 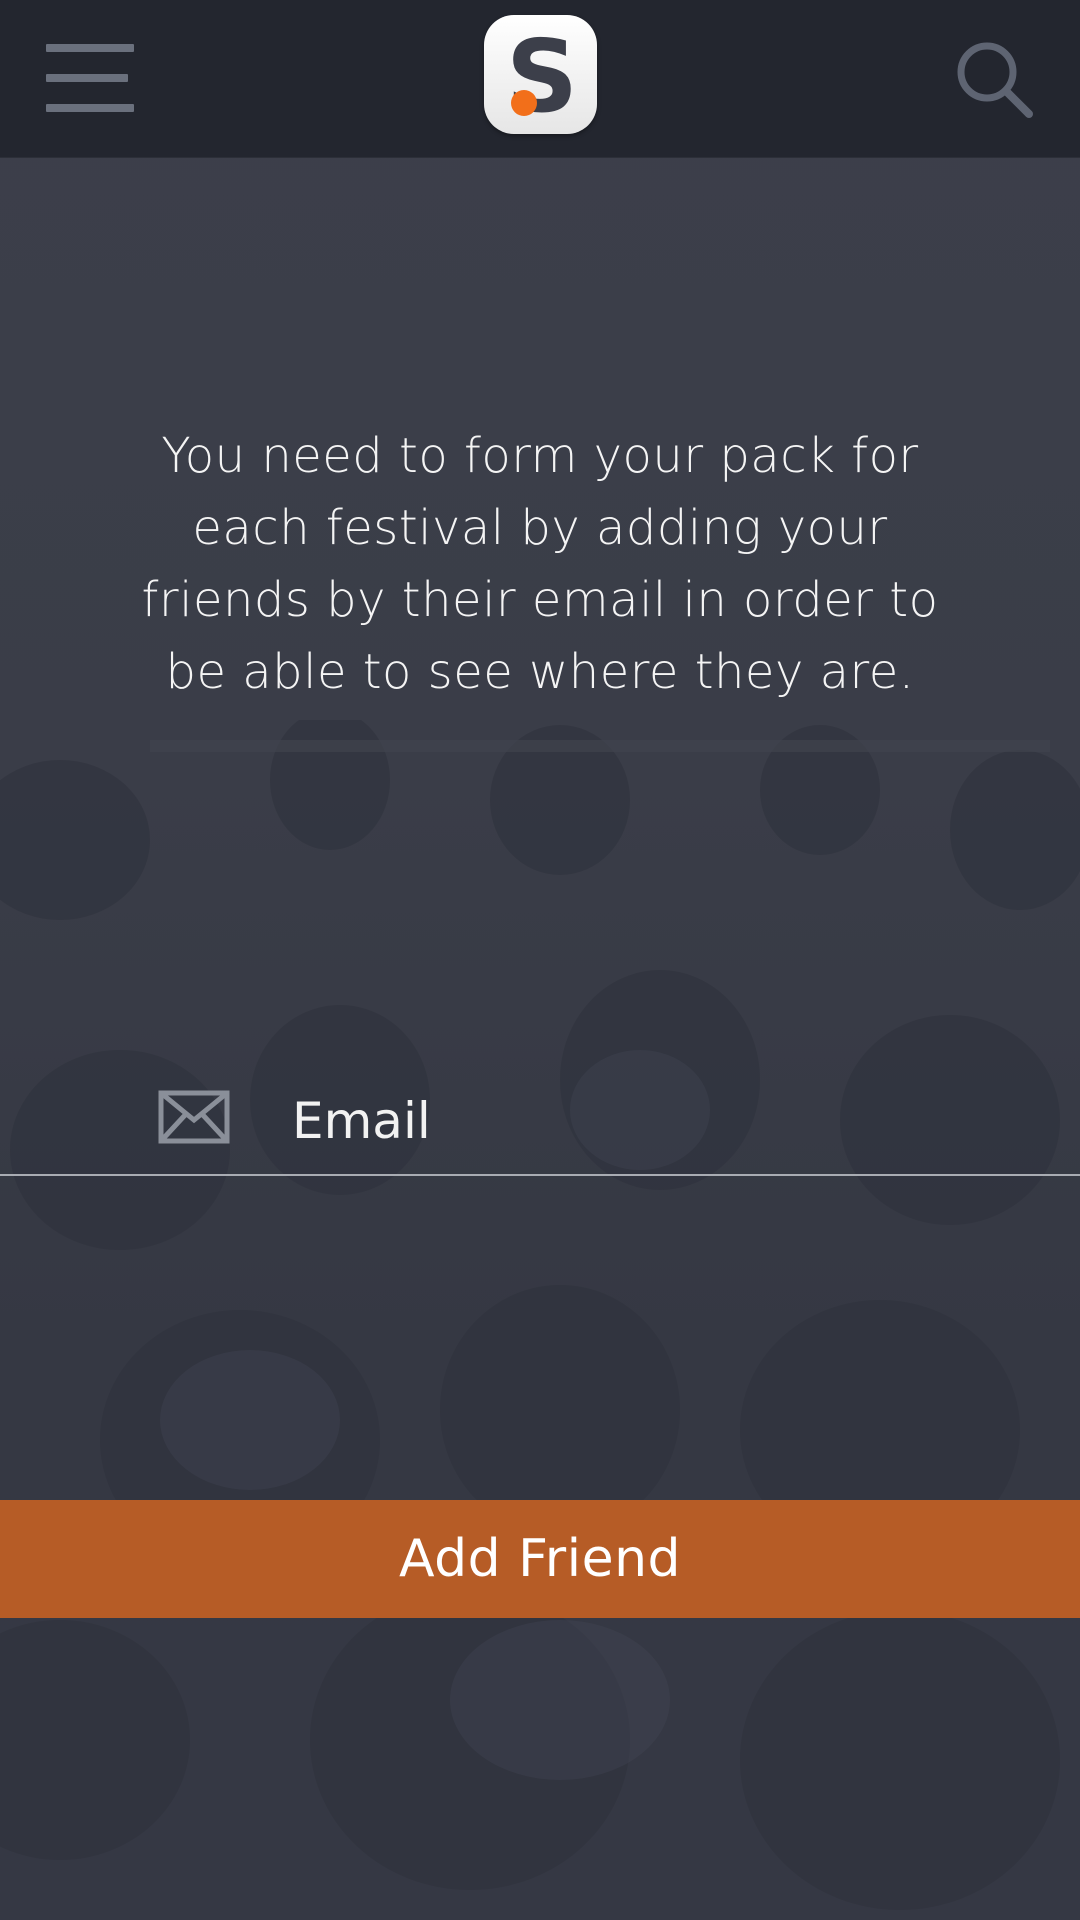 What do you see at coordinates (995, 80) in the screenshot?
I see `magnifier-icon` at bounding box center [995, 80].